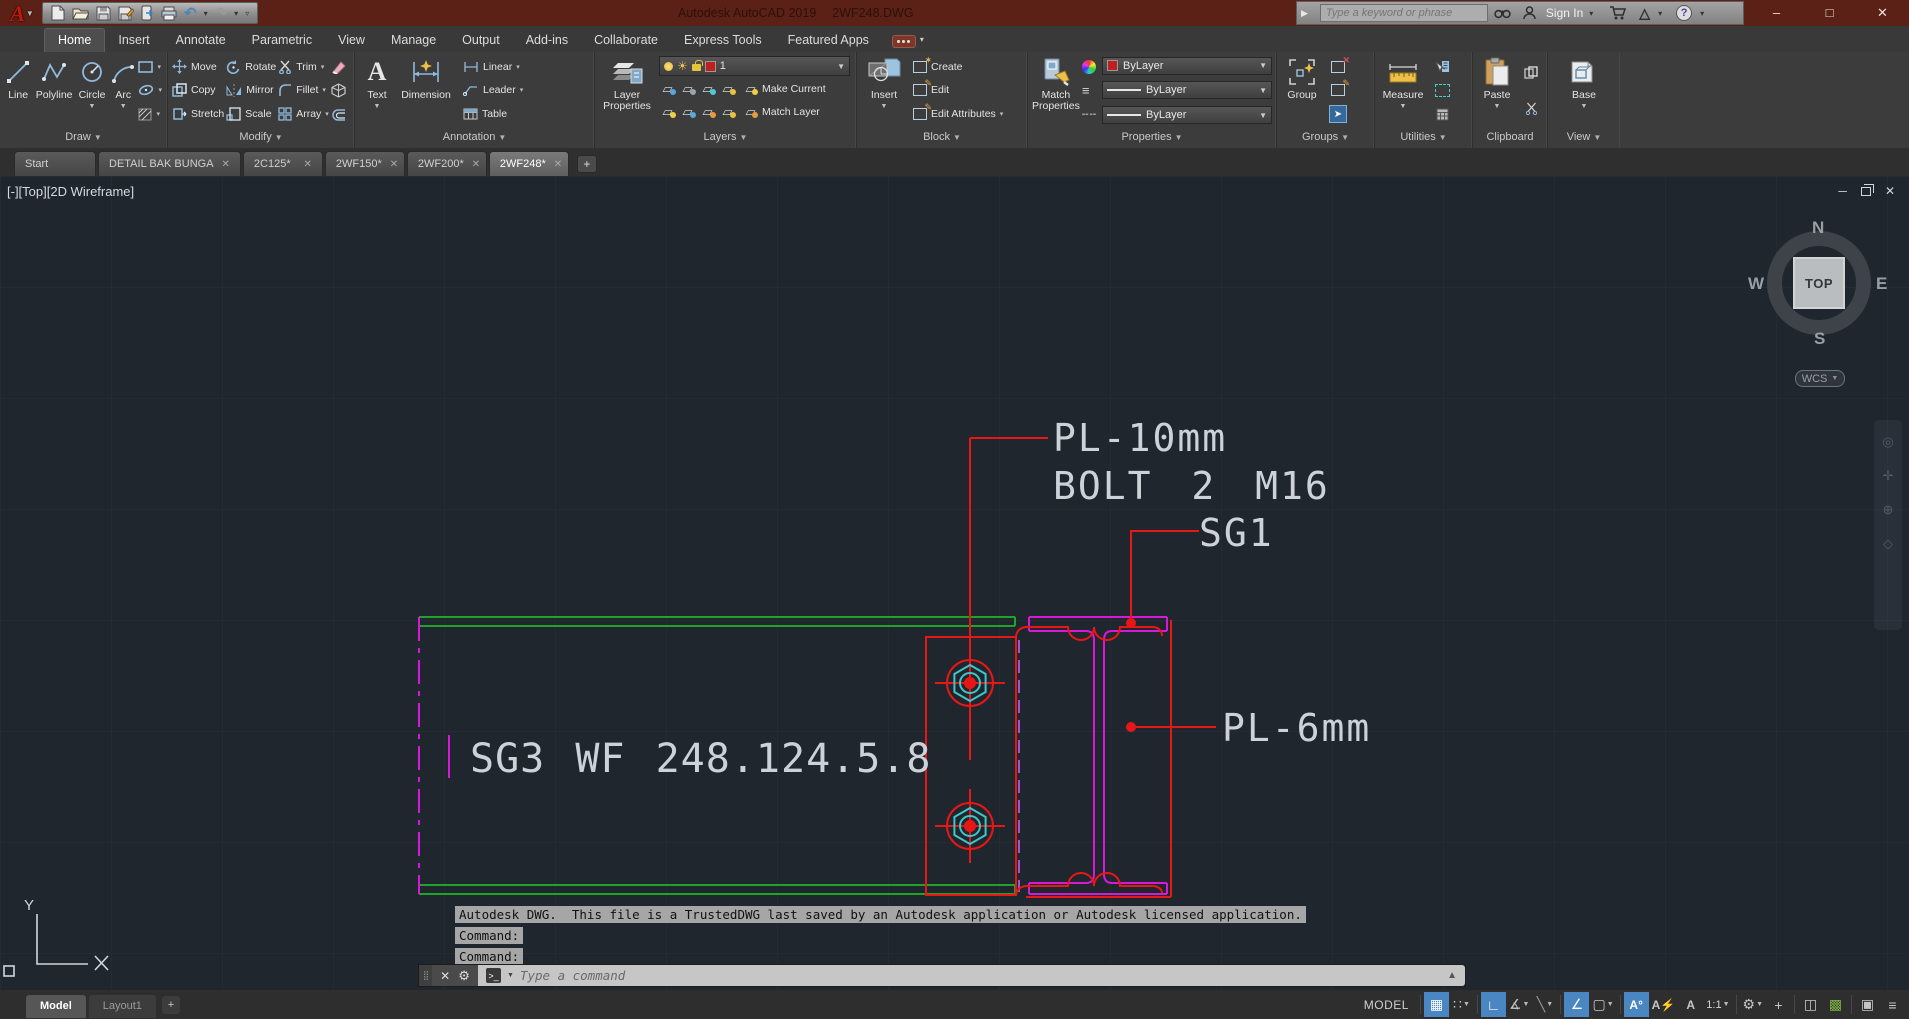 The height and width of the screenshot is (1019, 1909). I want to click on file-tab-detail-bak-bunga: DETAIL BAK BUNGA ✕, so click(169, 163).